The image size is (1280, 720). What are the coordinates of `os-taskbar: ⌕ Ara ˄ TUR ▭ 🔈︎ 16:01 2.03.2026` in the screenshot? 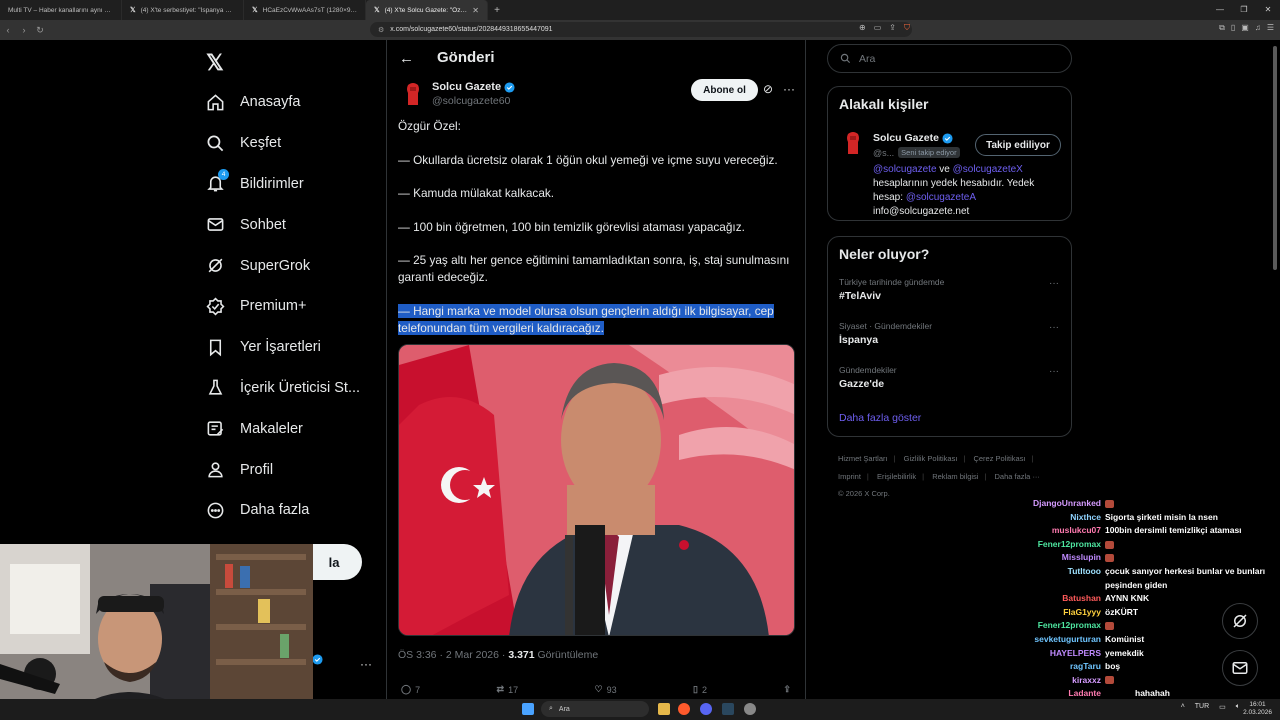 It's located at (640, 709).